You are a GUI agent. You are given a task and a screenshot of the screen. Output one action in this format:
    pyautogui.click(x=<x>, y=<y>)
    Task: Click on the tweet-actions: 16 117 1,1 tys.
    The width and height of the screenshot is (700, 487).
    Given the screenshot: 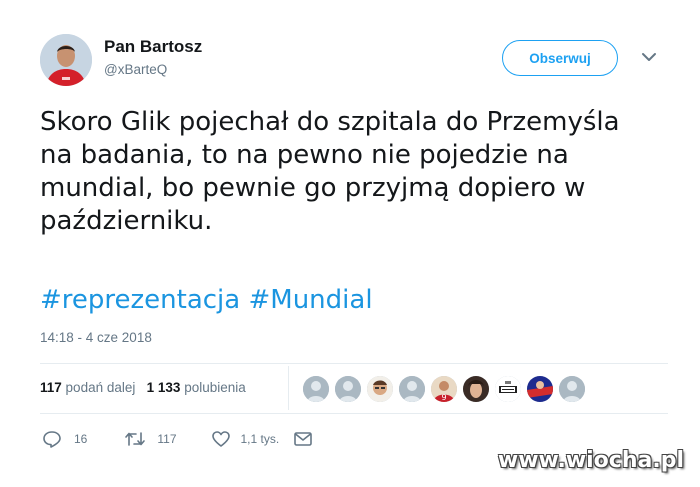 What is the action you would take?
    pyautogui.click(x=177, y=439)
    